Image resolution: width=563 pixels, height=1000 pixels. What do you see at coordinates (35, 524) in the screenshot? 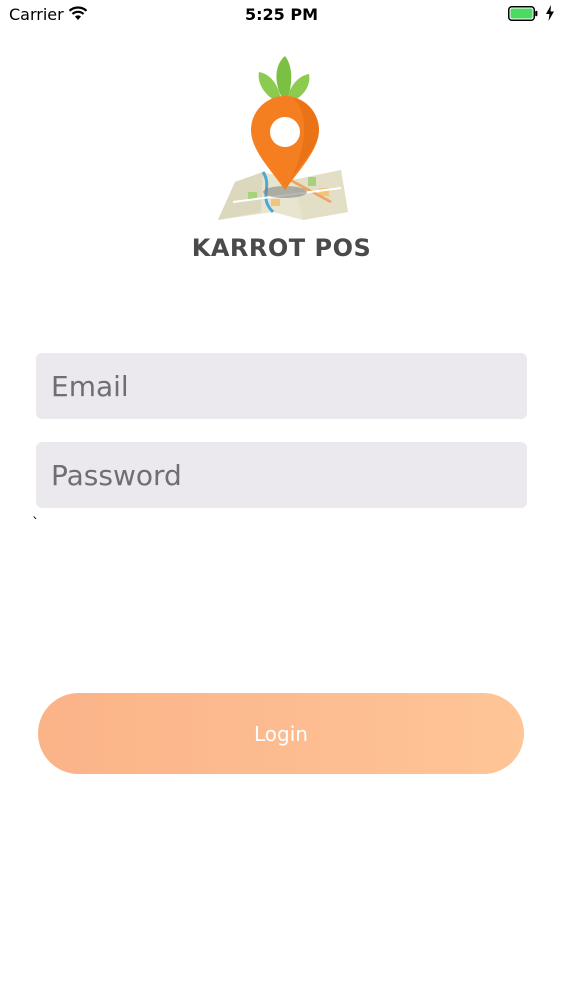
I see `stray-mark: `` at bounding box center [35, 524].